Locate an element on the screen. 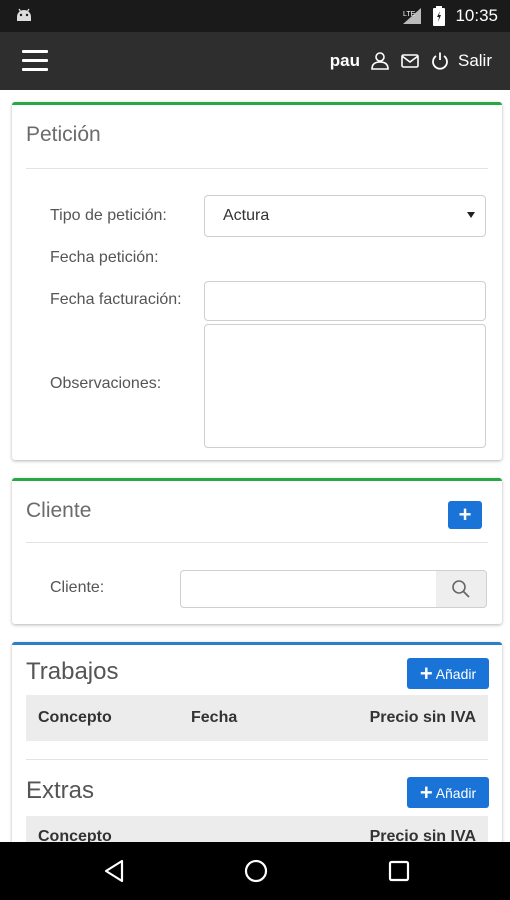 The width and height of the screenshot is (510, 900). extras-table-header: Concepto Precio sin IVA is located at coordinates (257, 829).